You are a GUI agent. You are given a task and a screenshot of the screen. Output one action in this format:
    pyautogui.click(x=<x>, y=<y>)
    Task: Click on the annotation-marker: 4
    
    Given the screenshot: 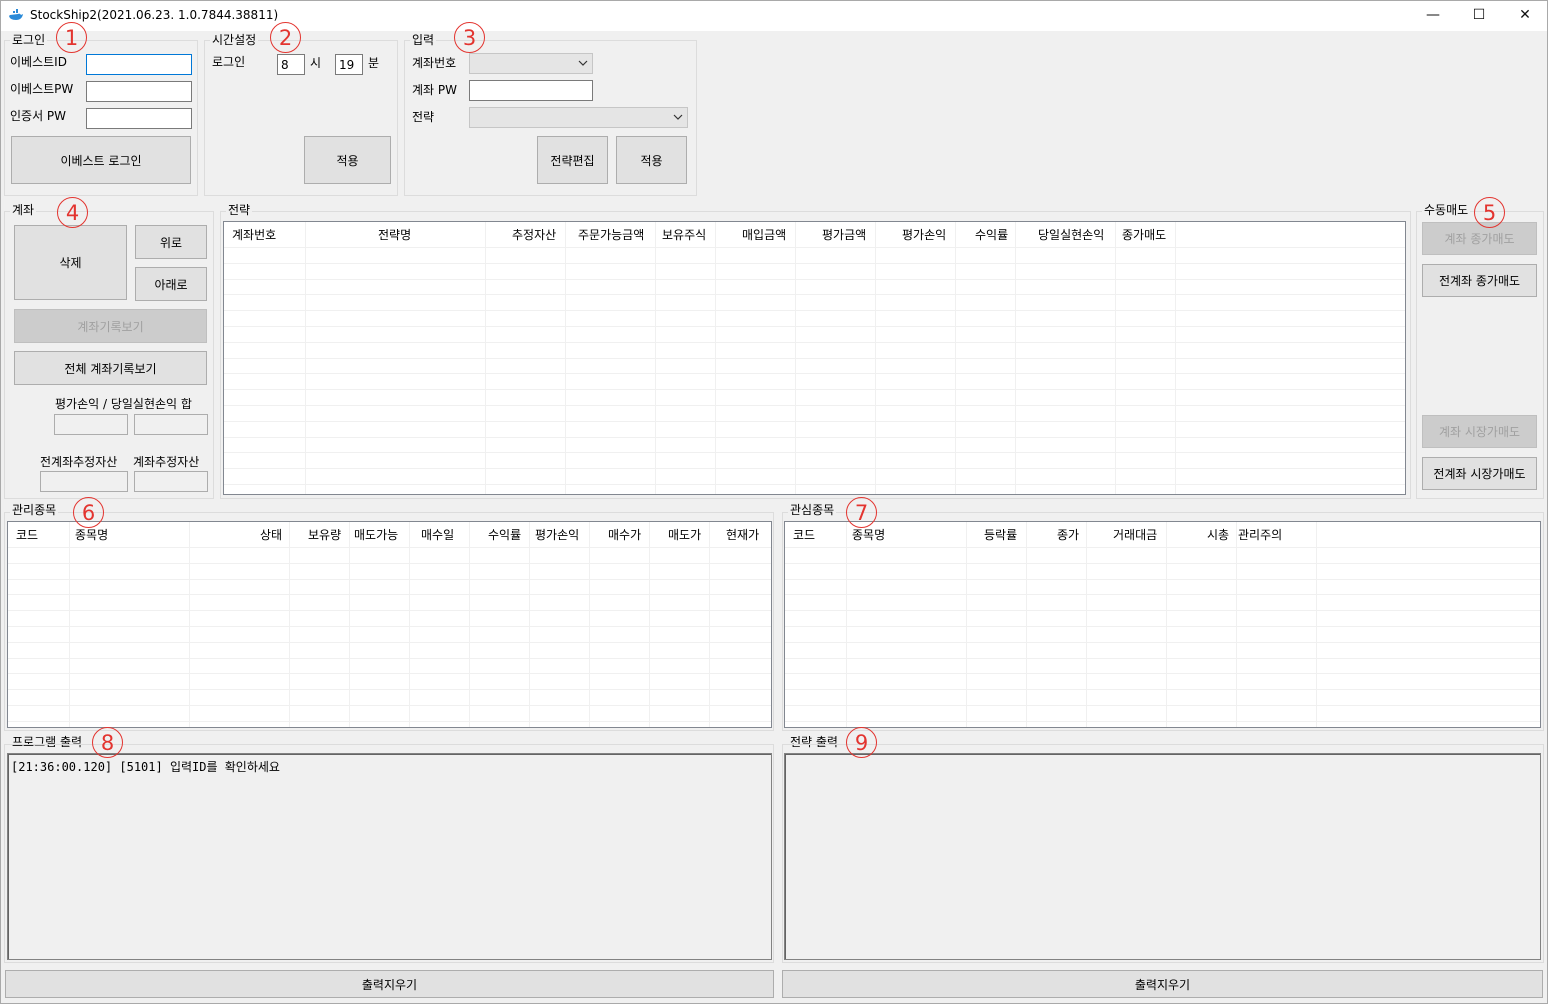 What is the action you would take?
    pyautogui.click(x=72, y=212)
    